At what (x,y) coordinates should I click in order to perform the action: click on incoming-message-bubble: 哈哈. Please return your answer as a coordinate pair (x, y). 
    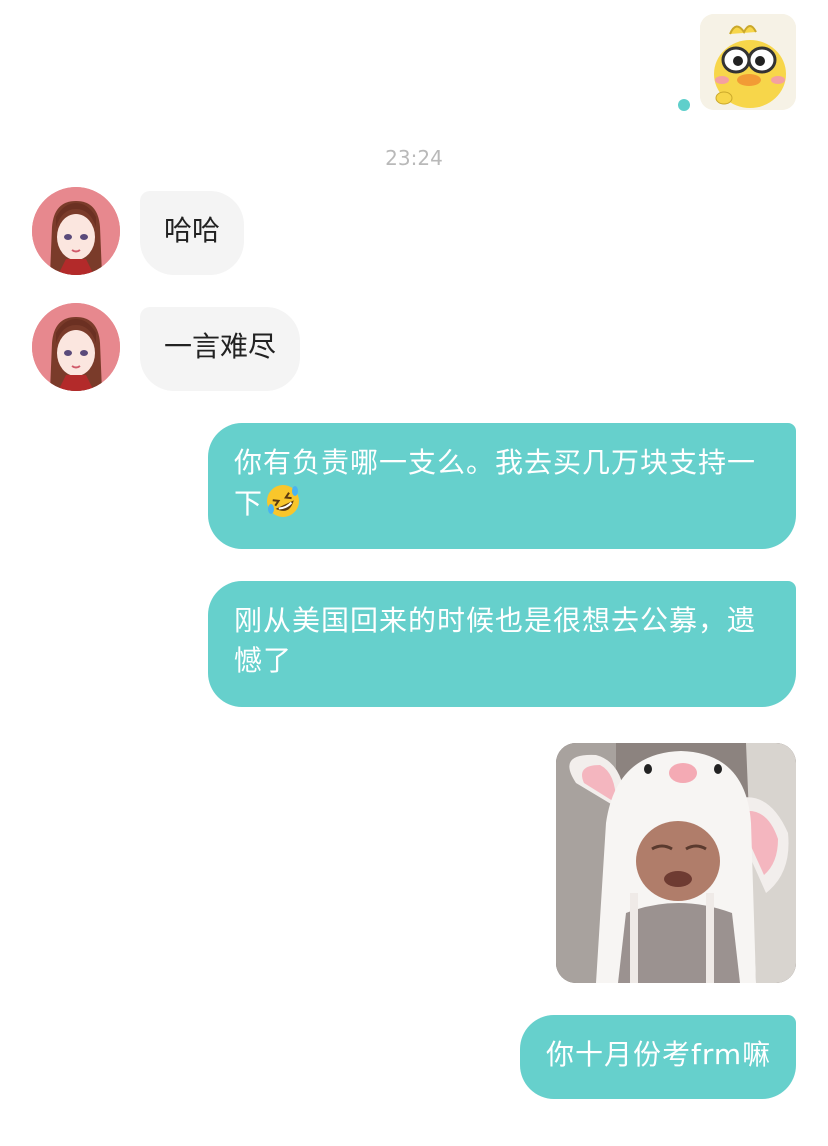
    Looking at the image, I should click on (192, 233).